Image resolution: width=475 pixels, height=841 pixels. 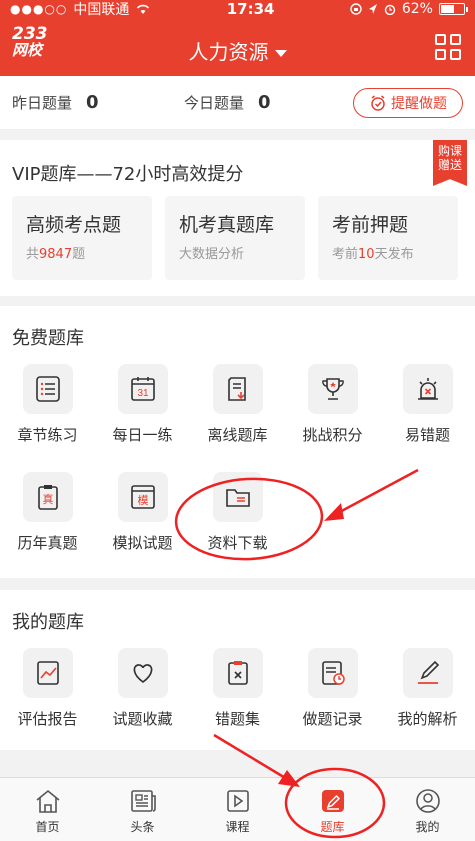 What do you see at coordinates (142, 673) in the screenshot?
I see `heart-icon` at bounding box center [142, 673].